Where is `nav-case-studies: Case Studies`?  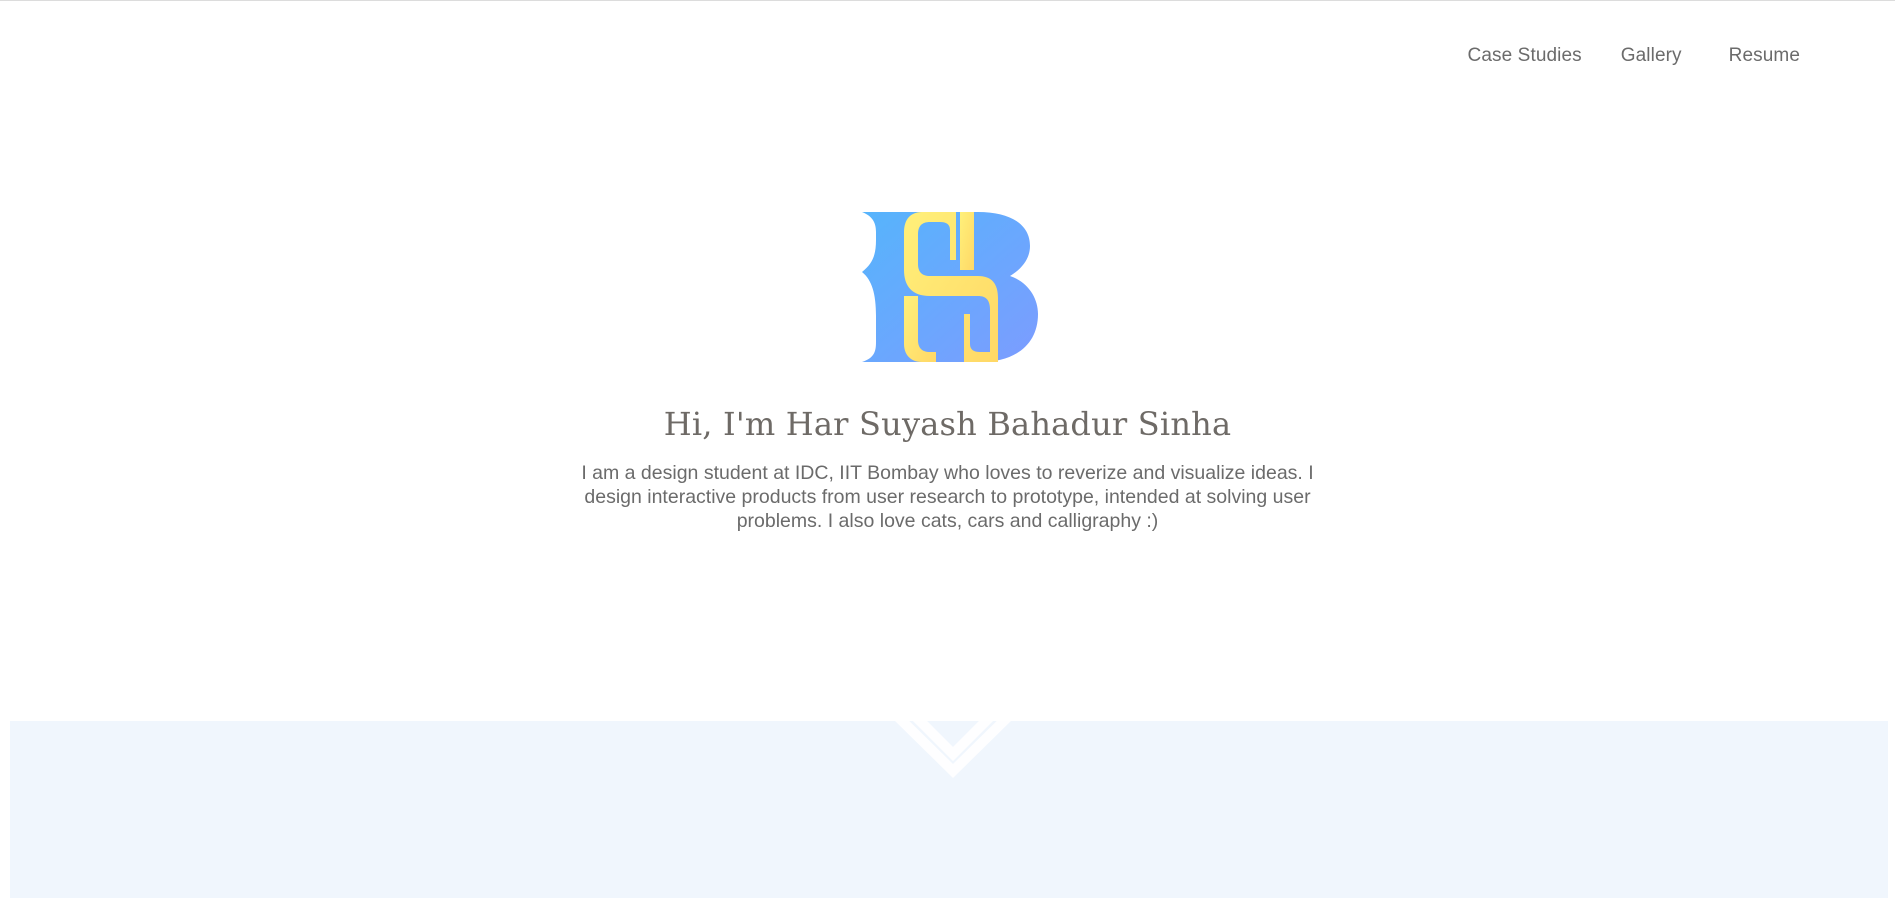
nav-case-studies: Case Studies is located at coordinates (1525, 56).